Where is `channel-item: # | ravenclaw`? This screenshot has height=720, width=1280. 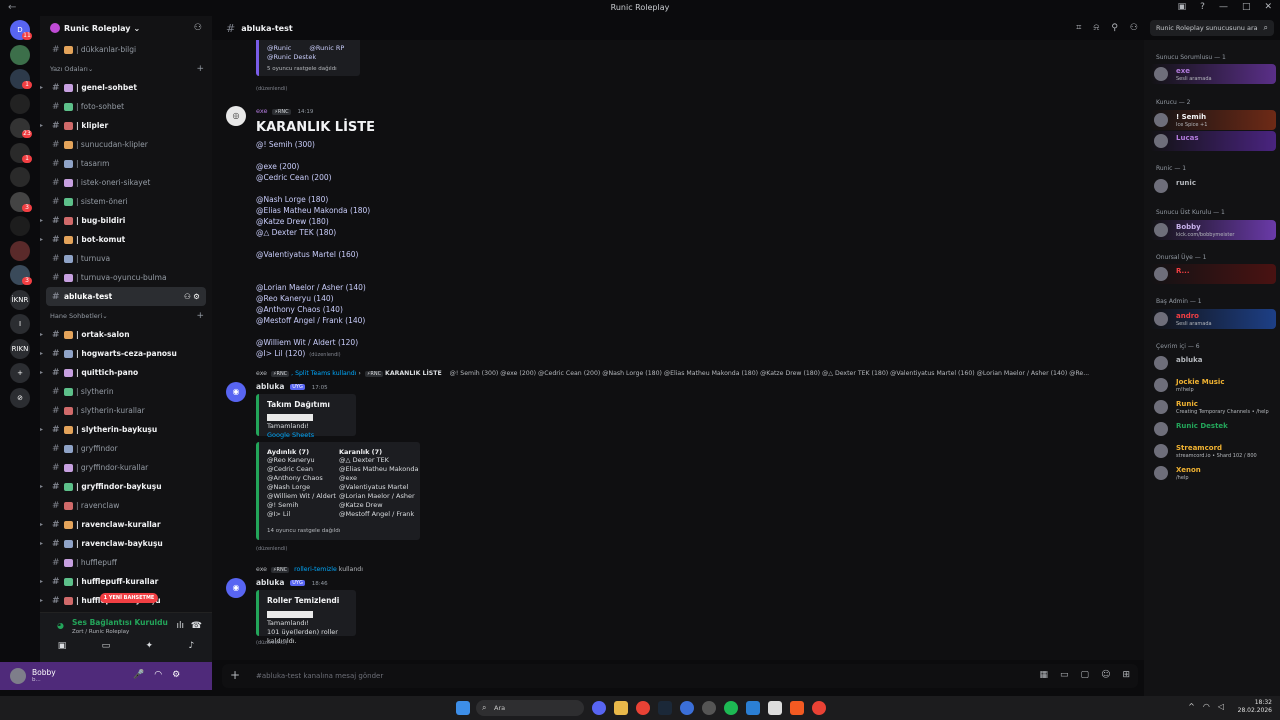 channel-item: # | ravenclaw is located at coordinates (126, 505).